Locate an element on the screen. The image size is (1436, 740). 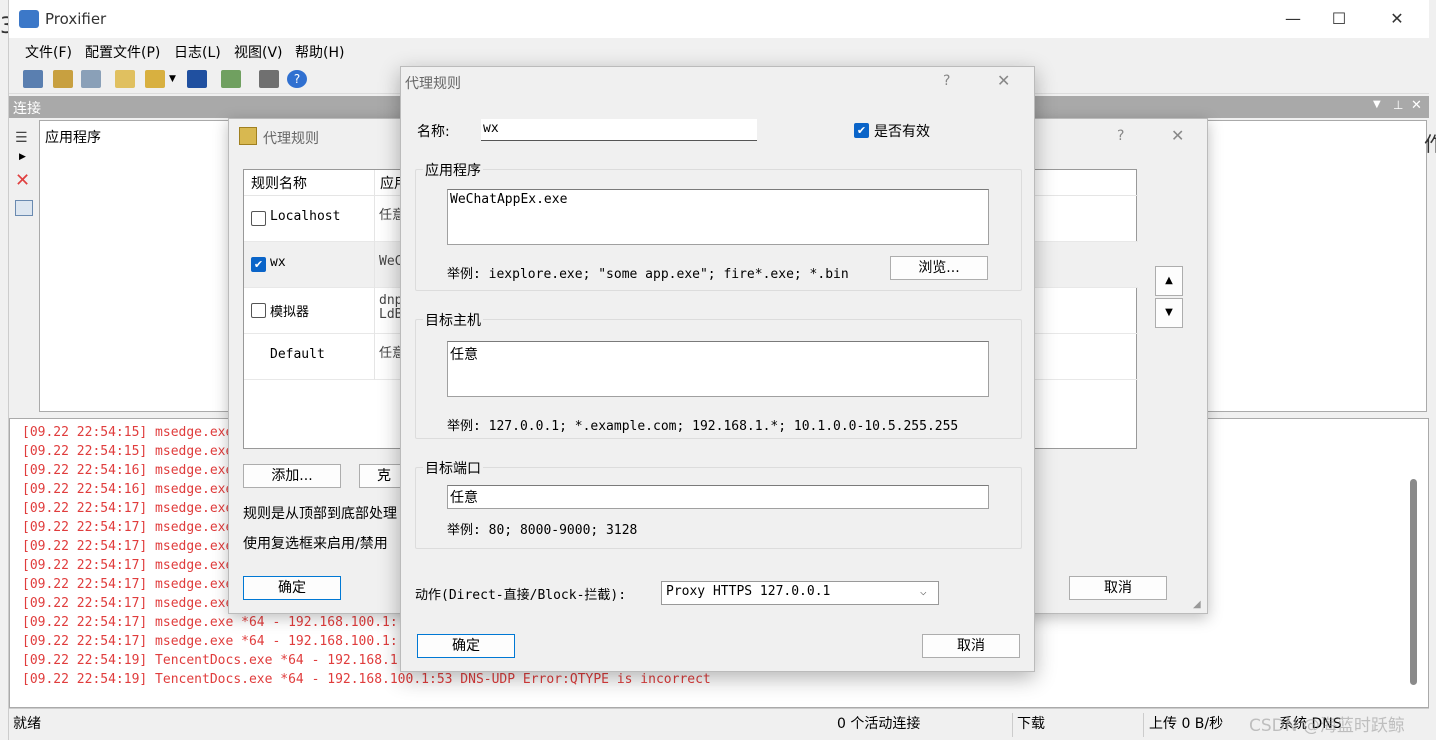
edit-cancel-button: 取消 is located at coordinates (971, 646).